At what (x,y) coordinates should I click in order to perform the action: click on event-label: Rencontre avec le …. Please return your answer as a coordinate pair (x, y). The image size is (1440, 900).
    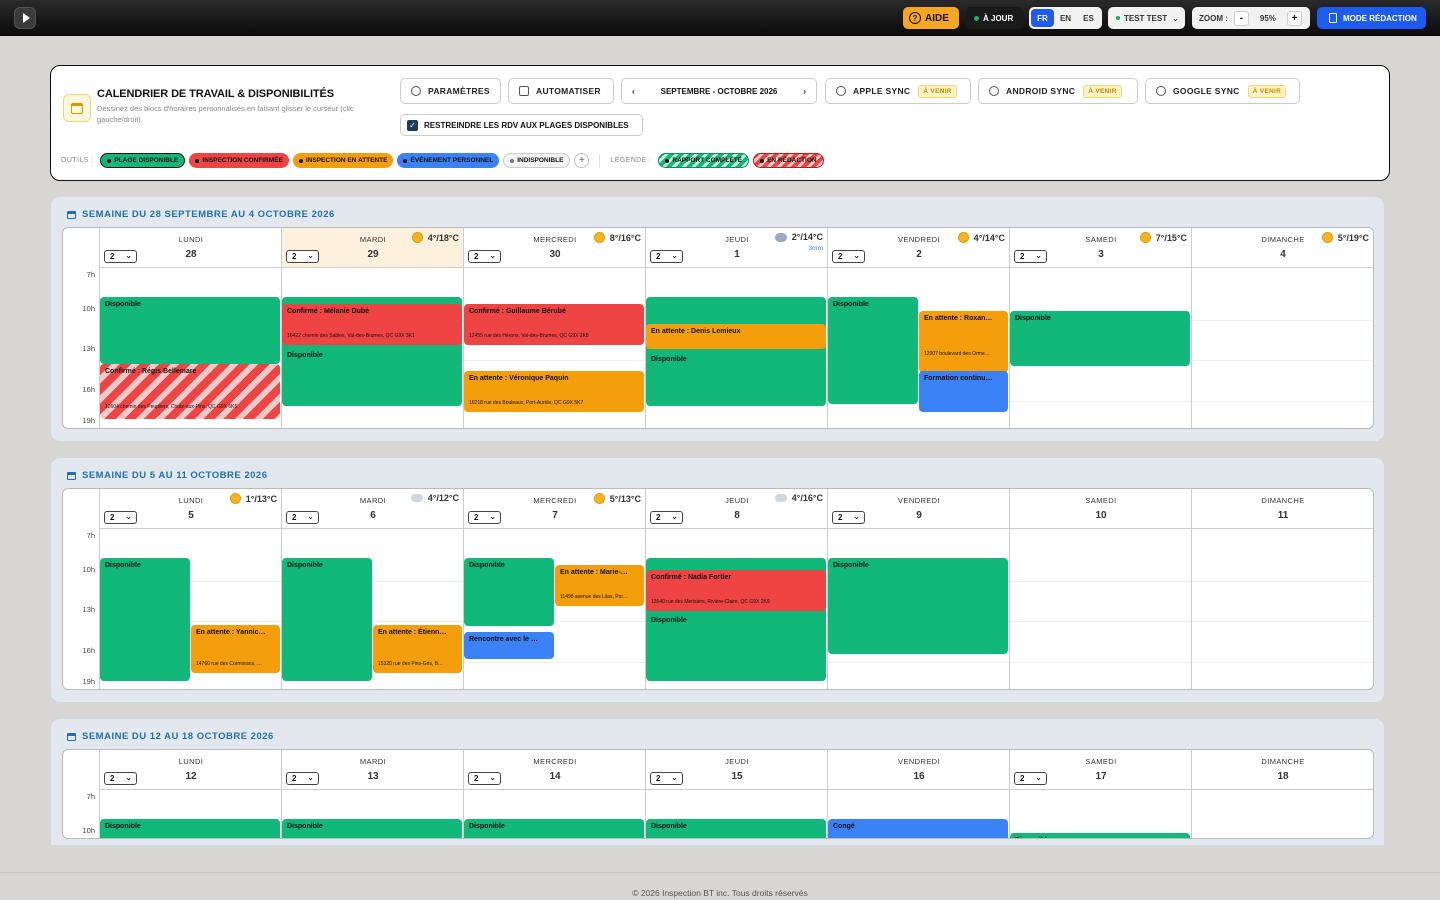
    Looking at the image, I should click on (503, 639).